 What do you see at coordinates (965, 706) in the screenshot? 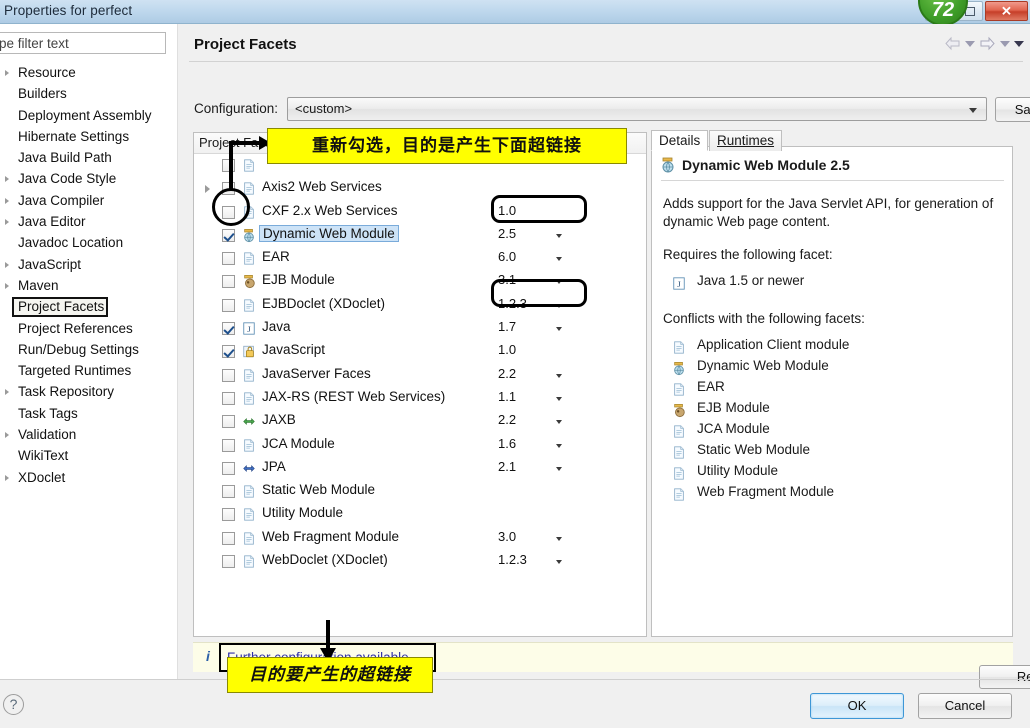
I see `cancel-button: Cancel` at bounding box center [965, 706].